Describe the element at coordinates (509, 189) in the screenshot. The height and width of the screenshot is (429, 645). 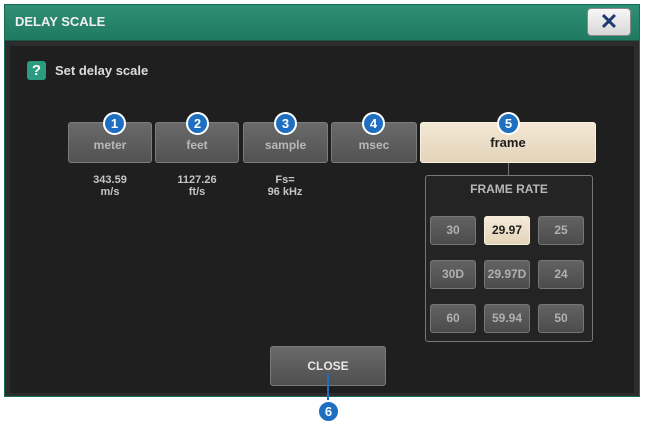
I see `frame-rate-title: FRAME RATE` at that location.